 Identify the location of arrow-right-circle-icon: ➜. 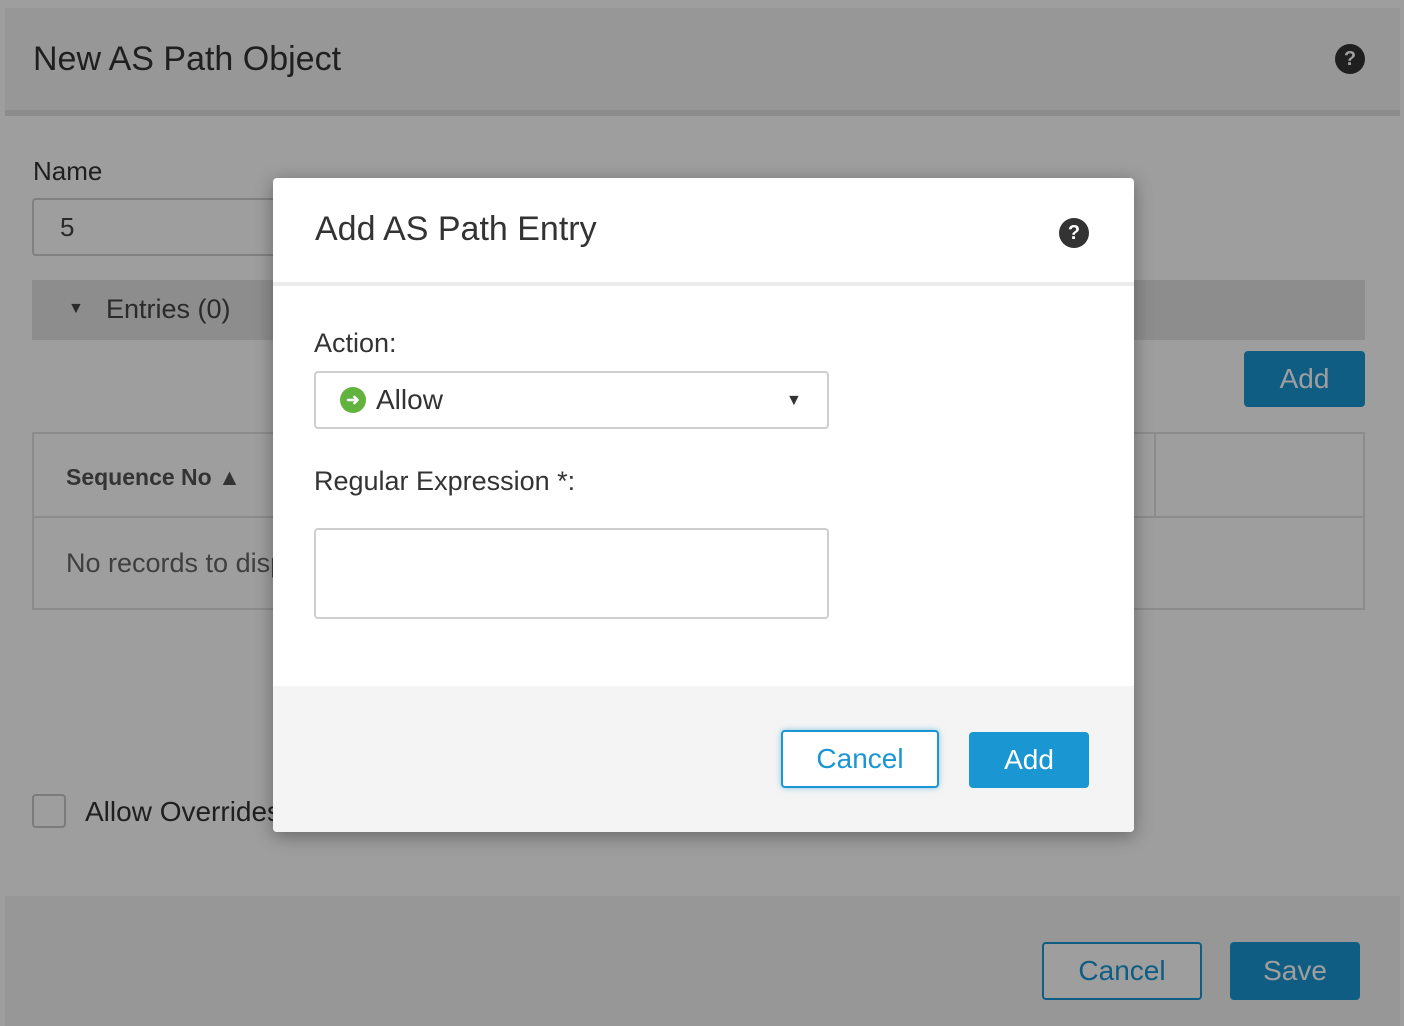
(353, 400).